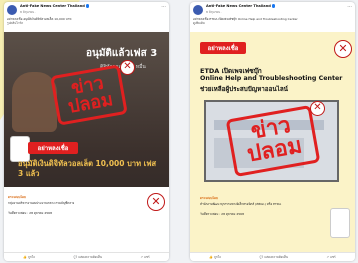 The width and height of the screenshot is (358, 263). Describe the element at coordinates (122, 53) in the screenshot. I see `image-title: อนุมัติแล้วเฟส 3` at that location.